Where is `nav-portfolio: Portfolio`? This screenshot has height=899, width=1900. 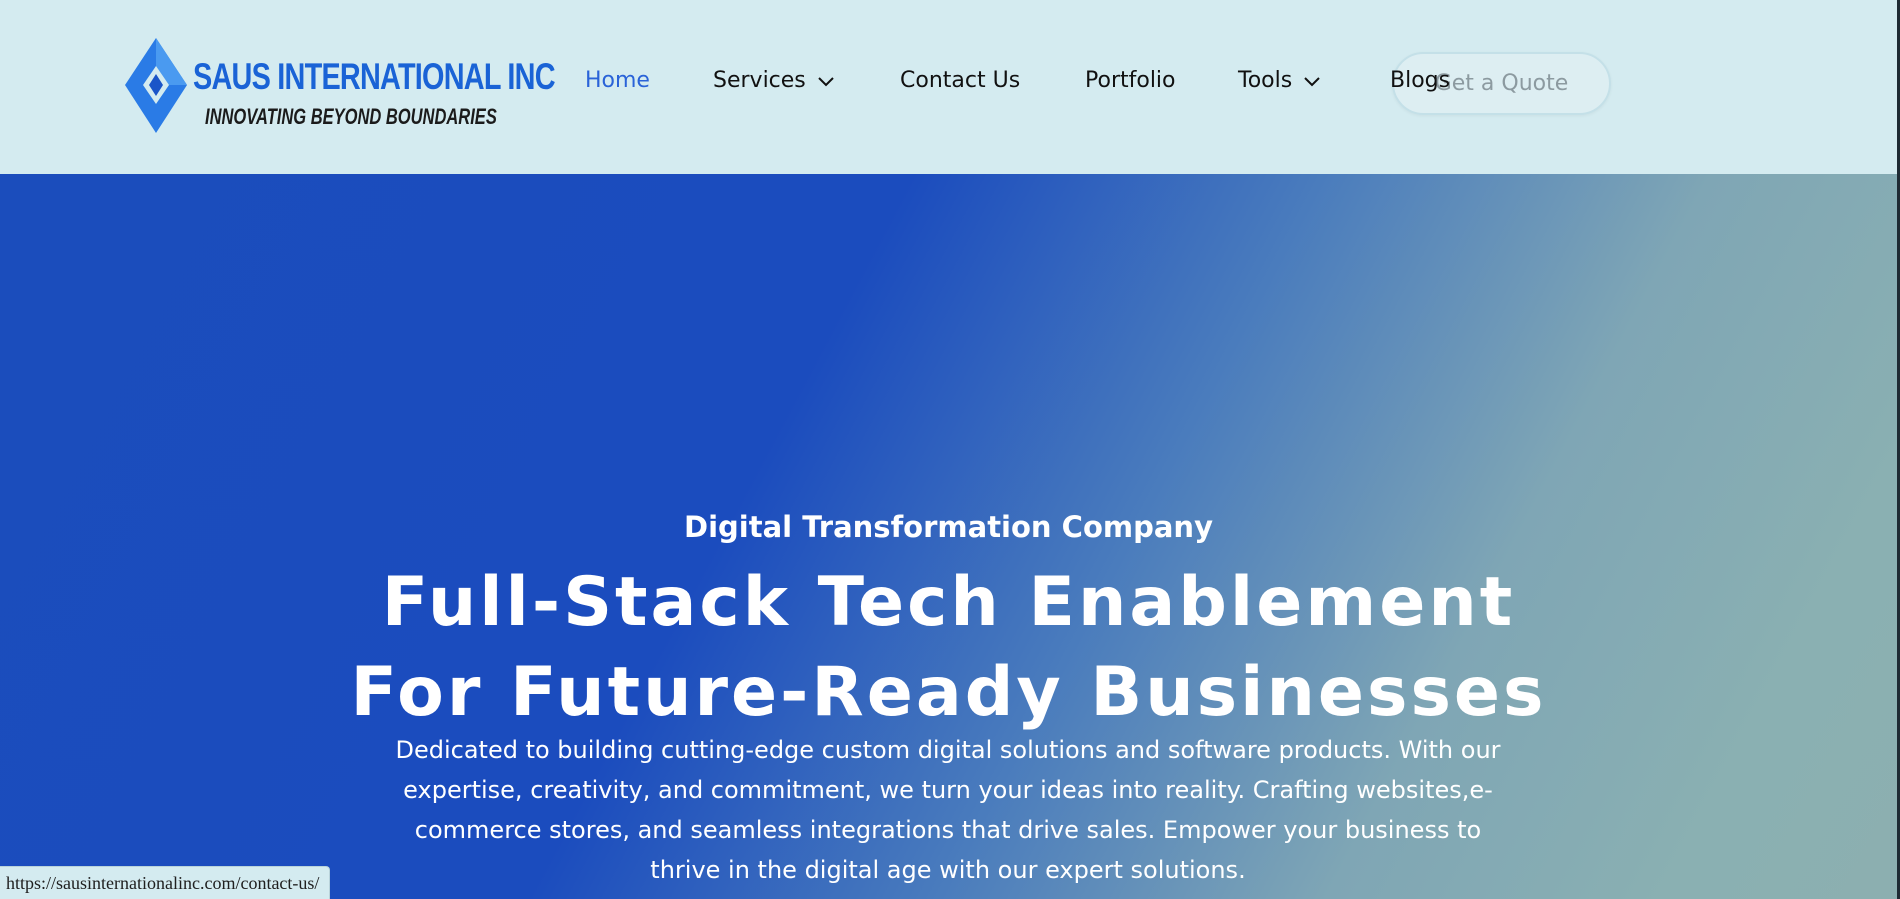 nav-portfolio: Portfolio is located at coordinates (1130, 80).